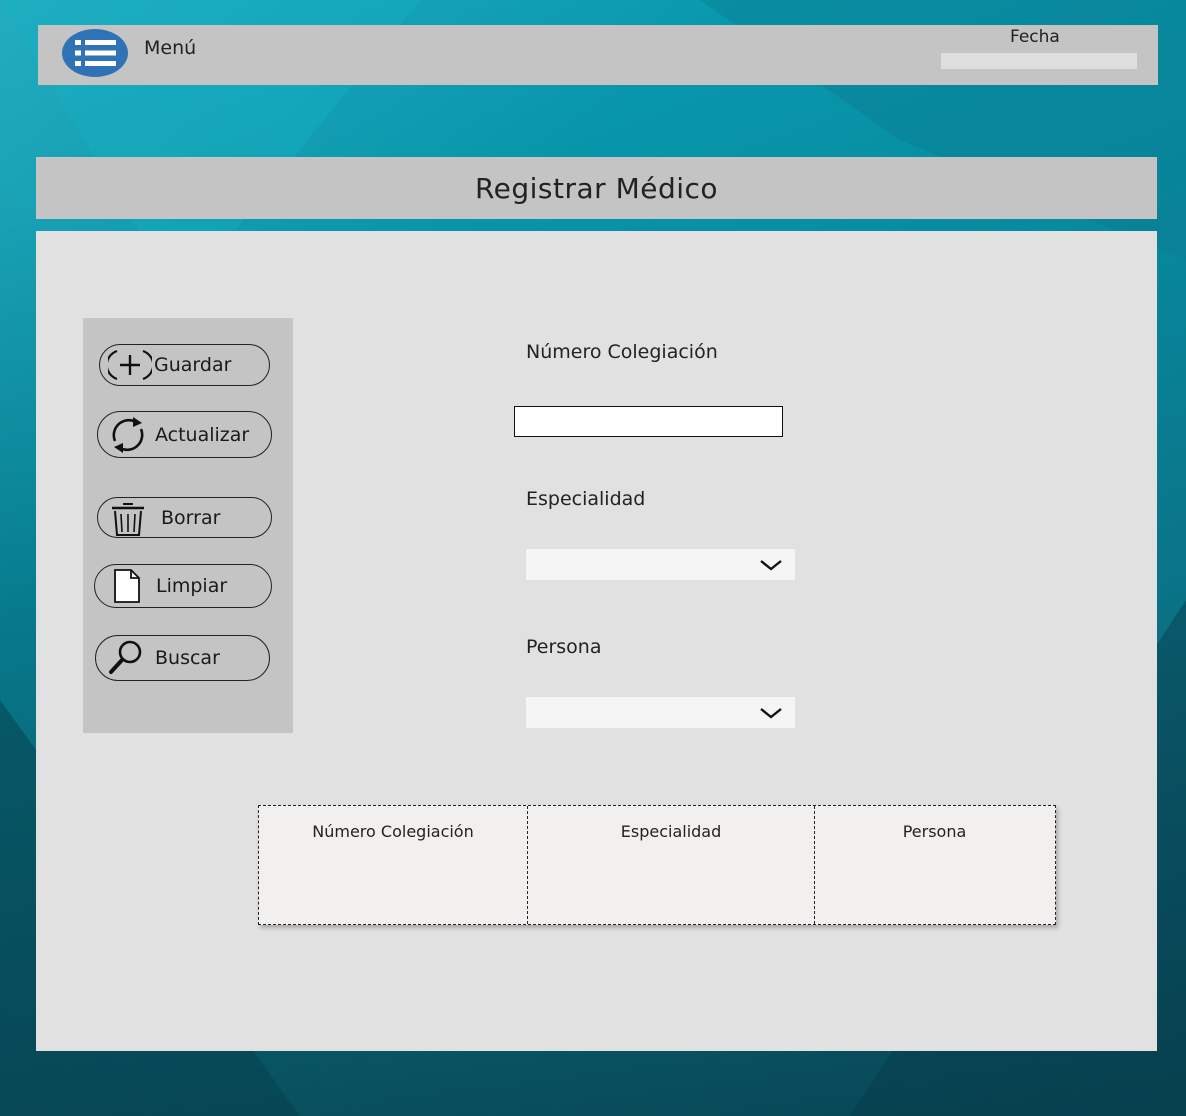  I want to click on table-header-numero: Número Colegiación, so click(393, 831).